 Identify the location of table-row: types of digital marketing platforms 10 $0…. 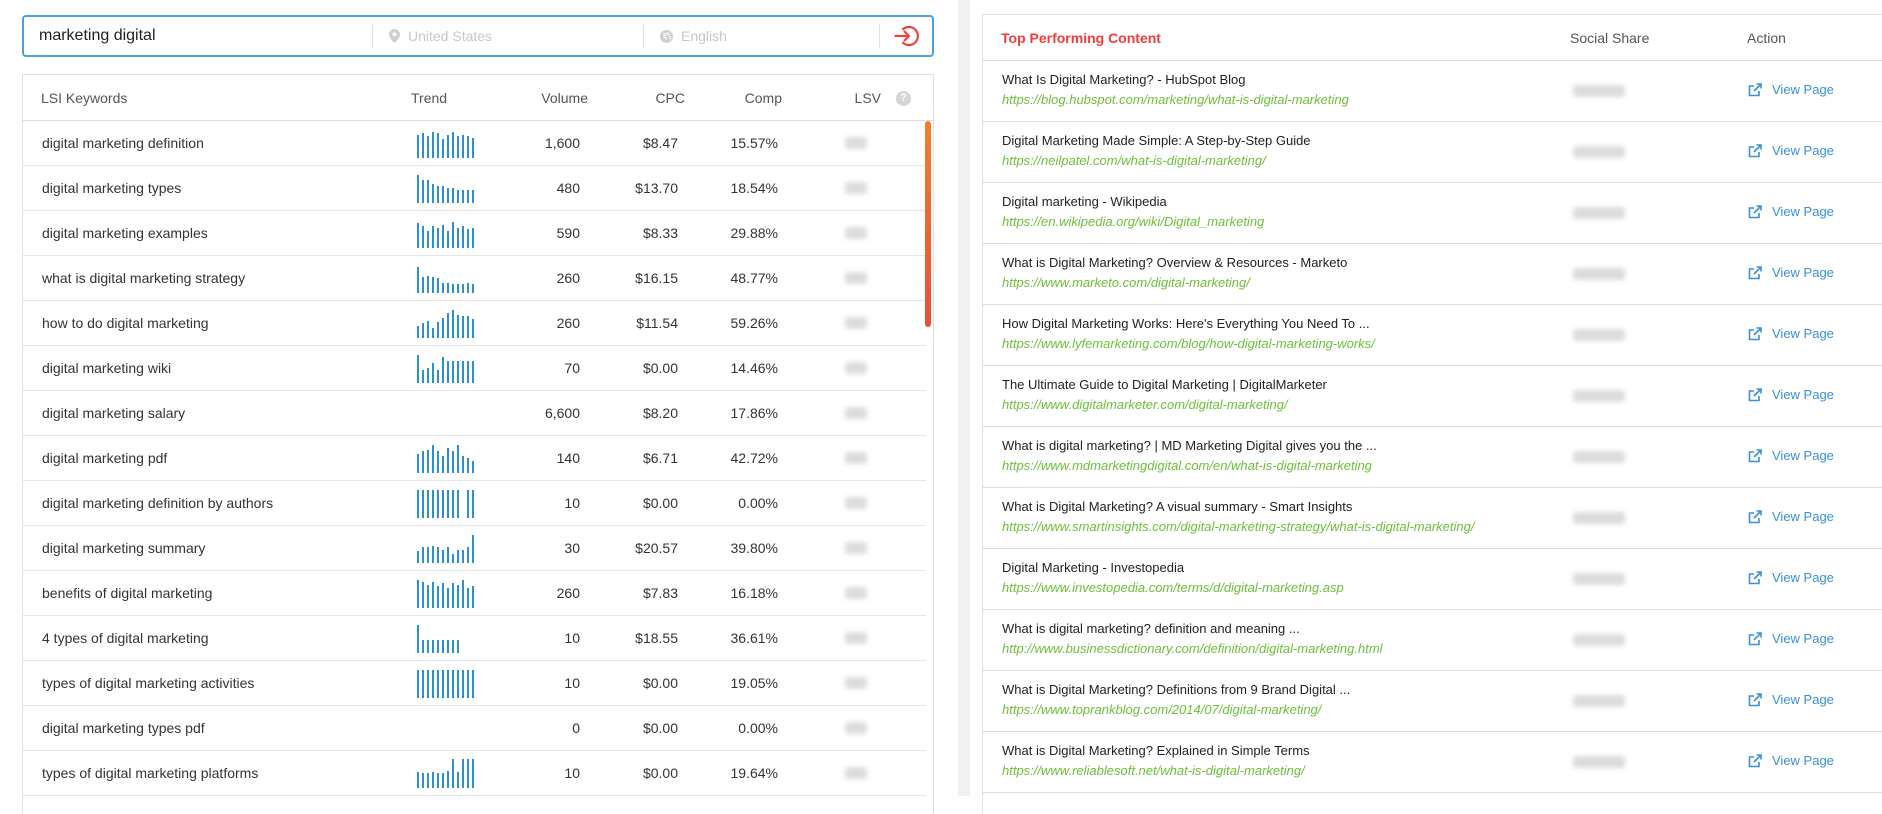
(474, 773).